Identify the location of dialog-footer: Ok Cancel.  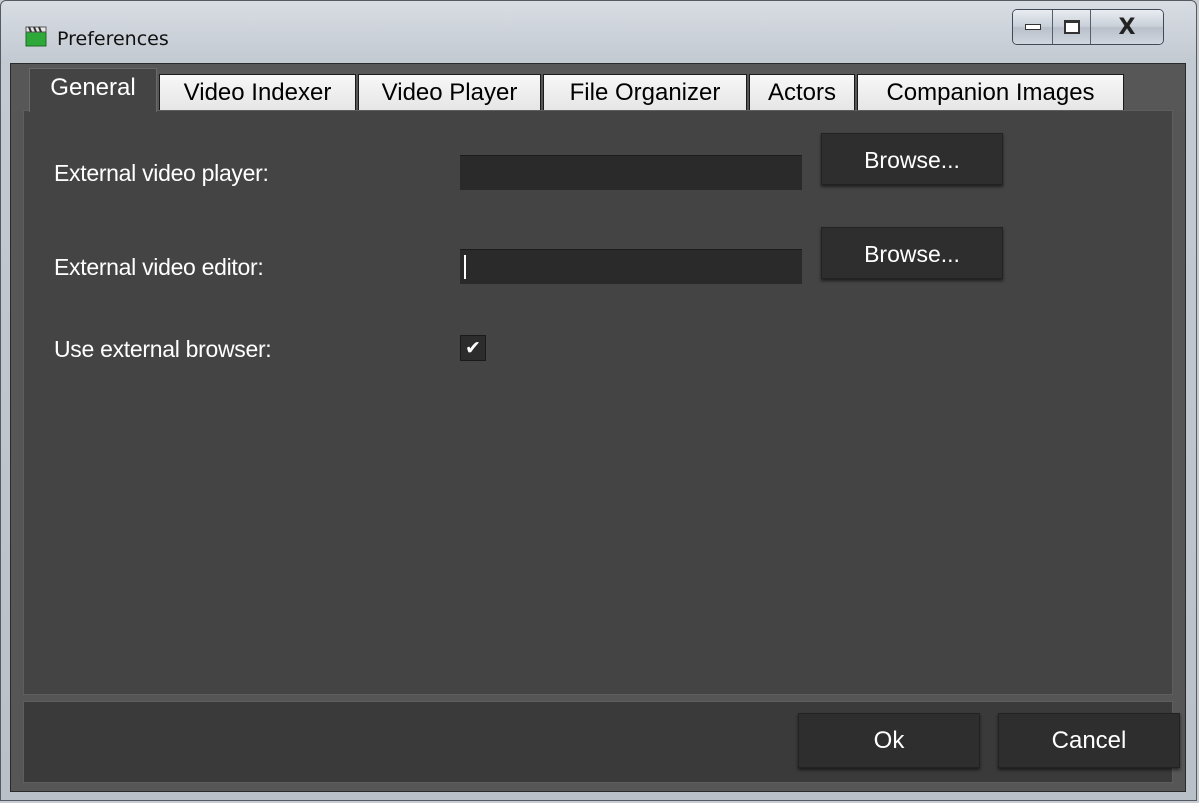
(601, 742).